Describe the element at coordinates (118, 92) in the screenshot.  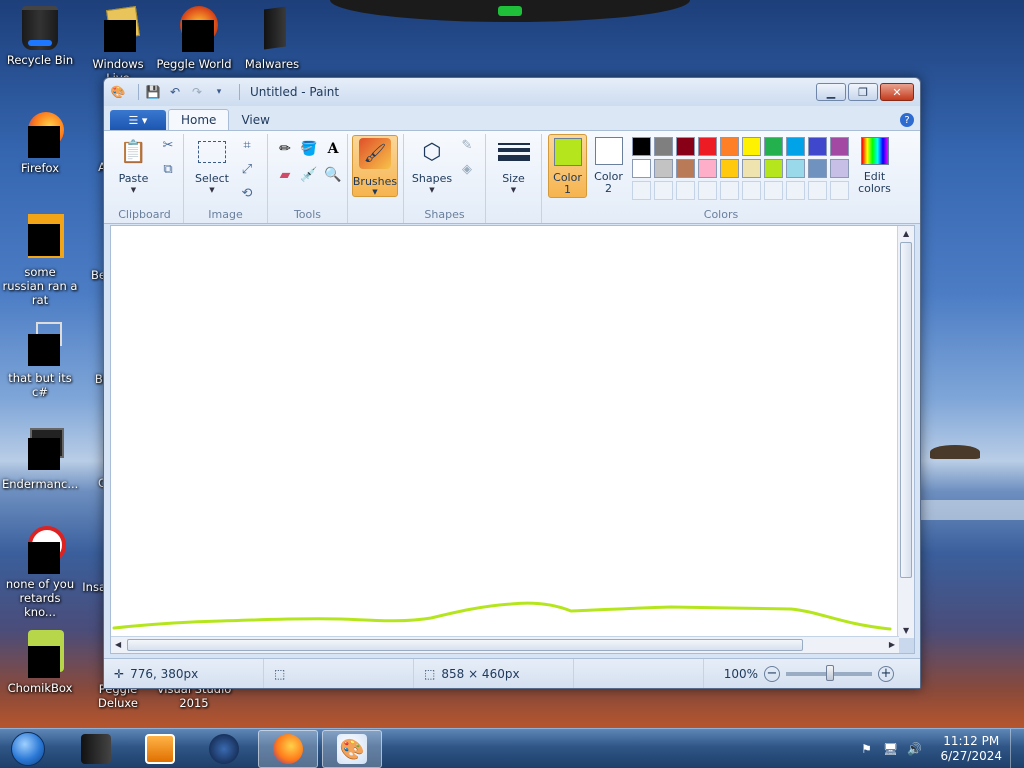
I see `paint-app-icon: 🎨` at that location.